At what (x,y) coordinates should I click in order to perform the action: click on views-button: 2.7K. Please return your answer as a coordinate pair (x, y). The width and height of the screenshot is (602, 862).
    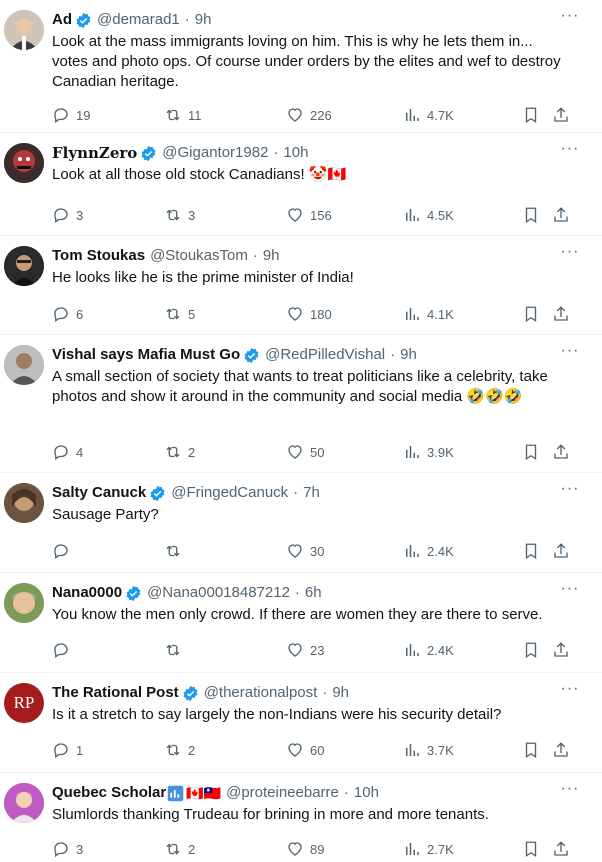
    Looking at the image, I should click on (428, 849).